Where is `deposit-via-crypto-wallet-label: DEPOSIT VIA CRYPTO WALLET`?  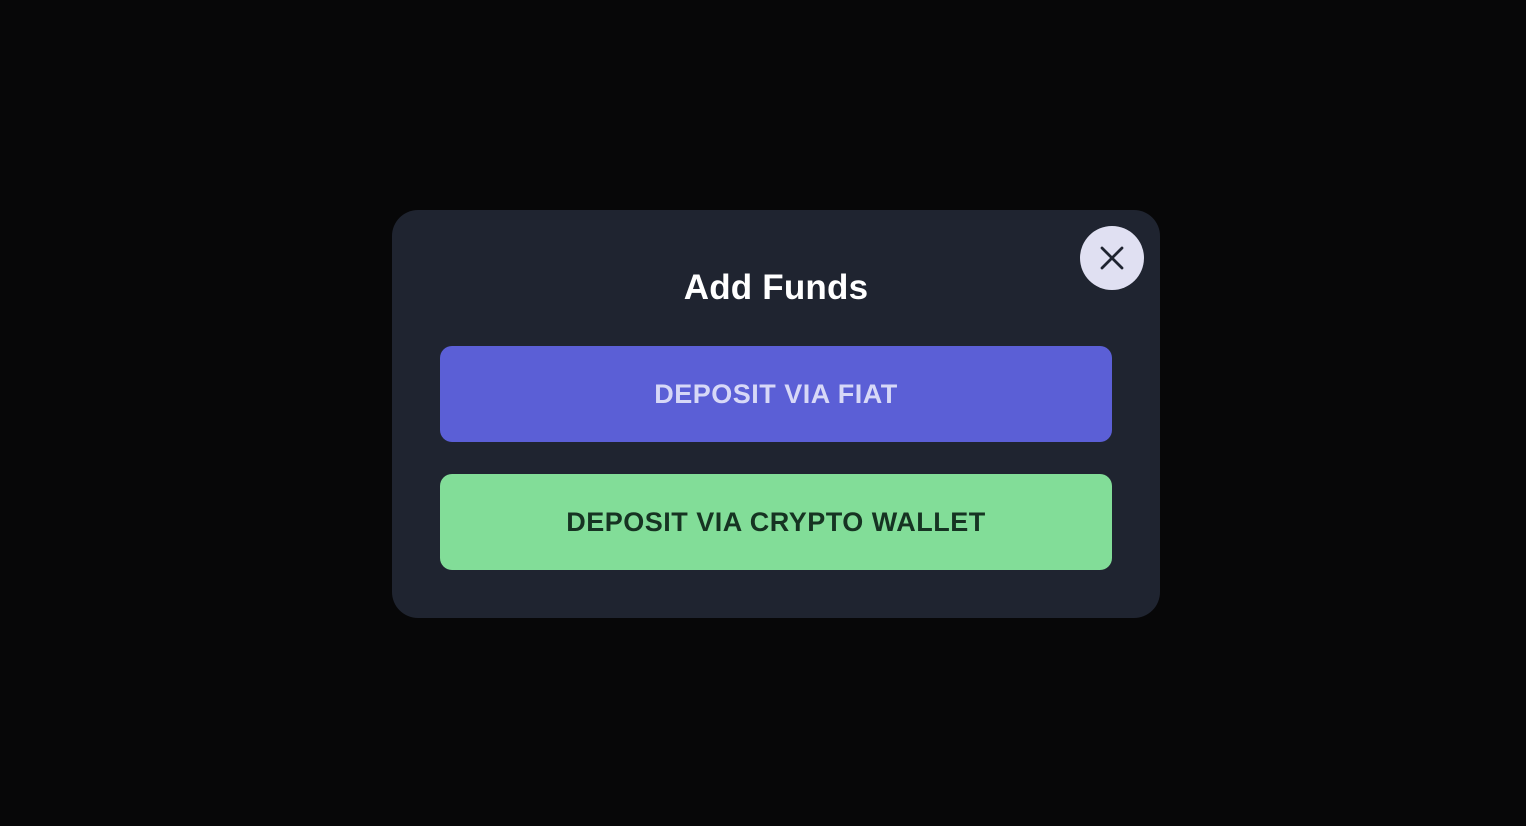 deposit-via-crypto-wallet-label: DEPOSIT VIA CRYPTO WALLET is located at coordinates (776, 521).